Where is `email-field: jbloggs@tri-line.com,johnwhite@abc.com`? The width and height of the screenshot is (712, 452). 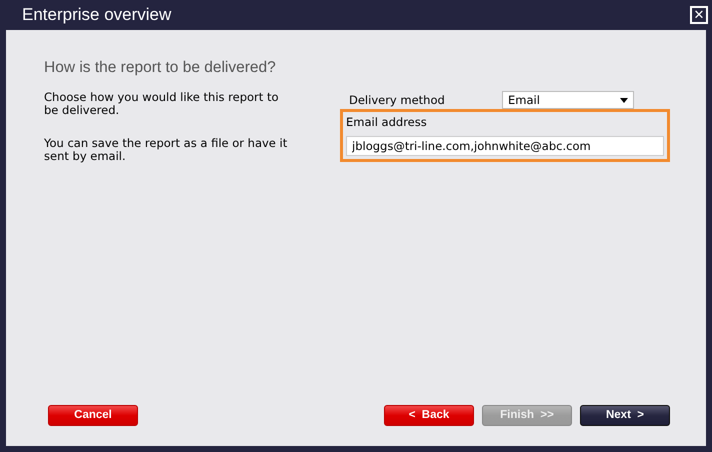
email-field: jbloggs@tri-line.com,johnwhite@abc.com is located at coordinates (505, 146).